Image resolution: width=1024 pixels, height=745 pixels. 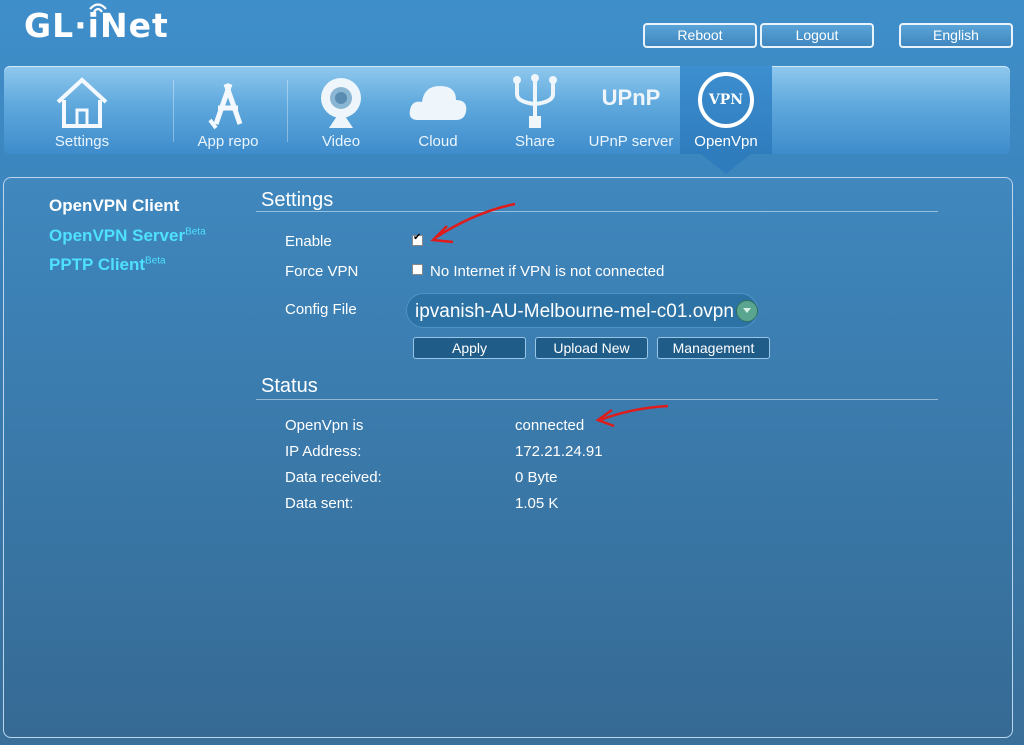 I want to click on logout-button: Logout, so click(x=817, y=35).